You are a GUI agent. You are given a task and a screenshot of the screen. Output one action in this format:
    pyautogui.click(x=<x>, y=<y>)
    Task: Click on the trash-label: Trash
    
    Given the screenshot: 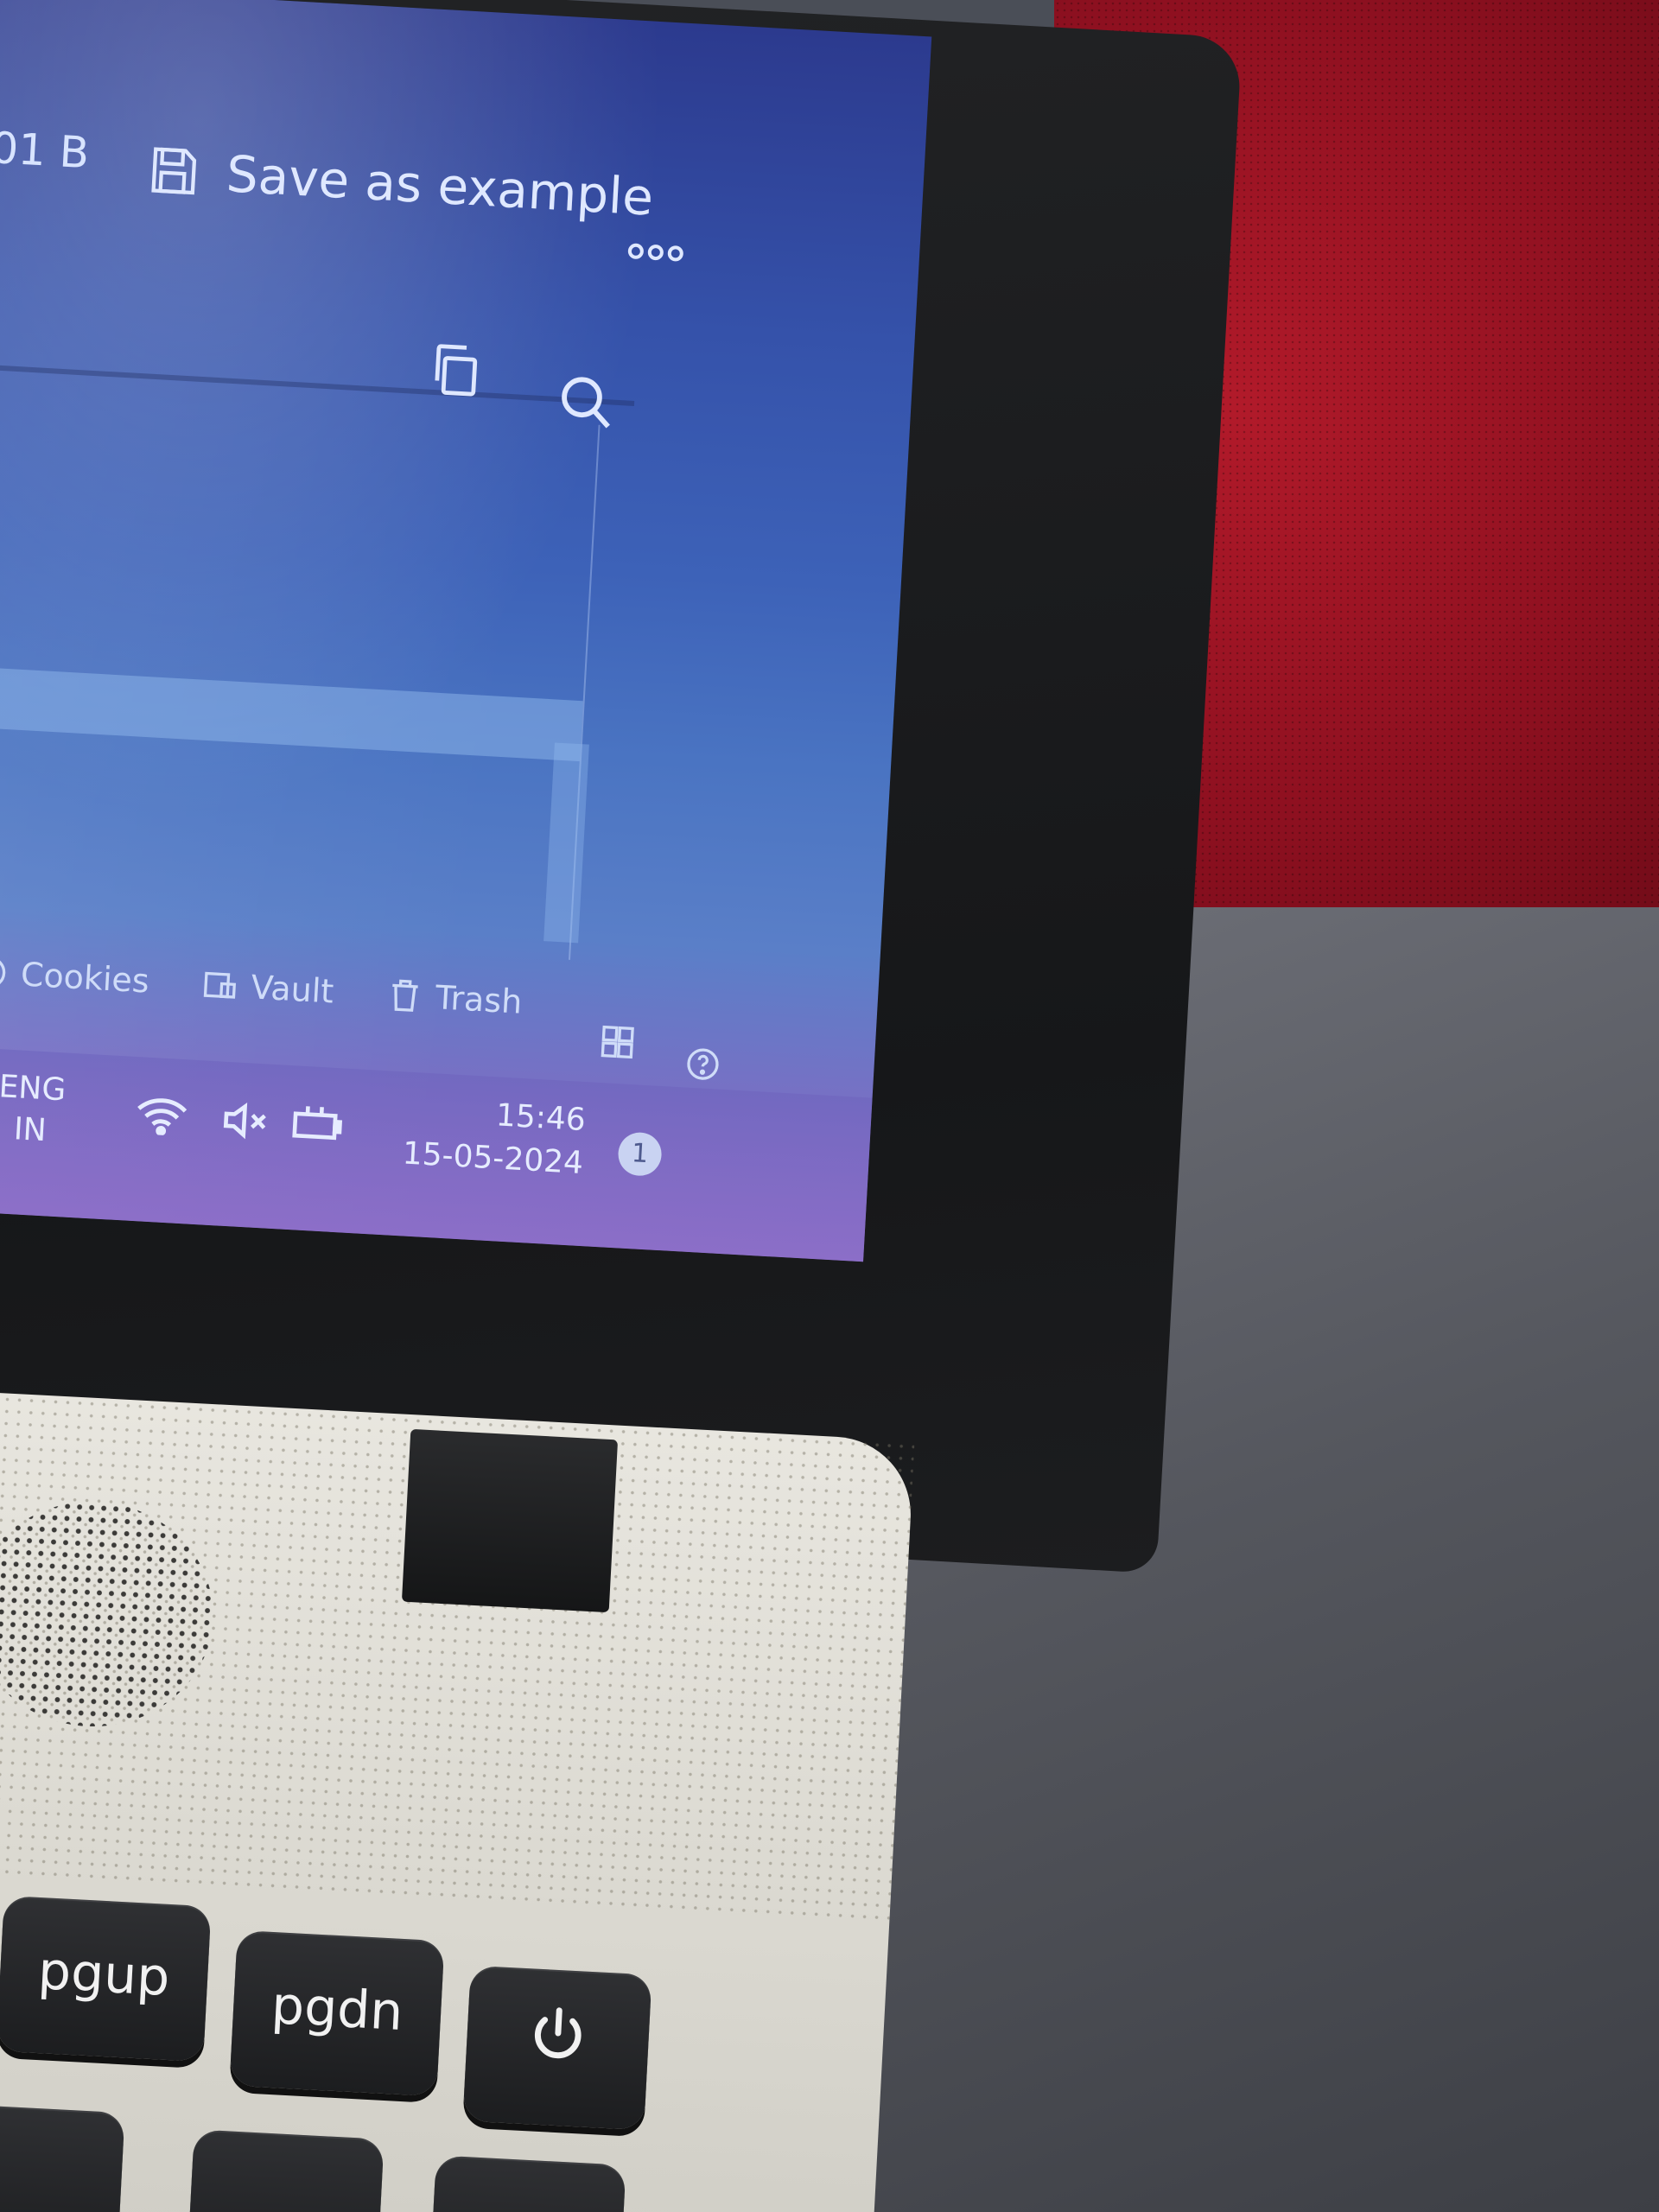 What is the action you would take?
    pyautogui.click(x=479, y=999)
    